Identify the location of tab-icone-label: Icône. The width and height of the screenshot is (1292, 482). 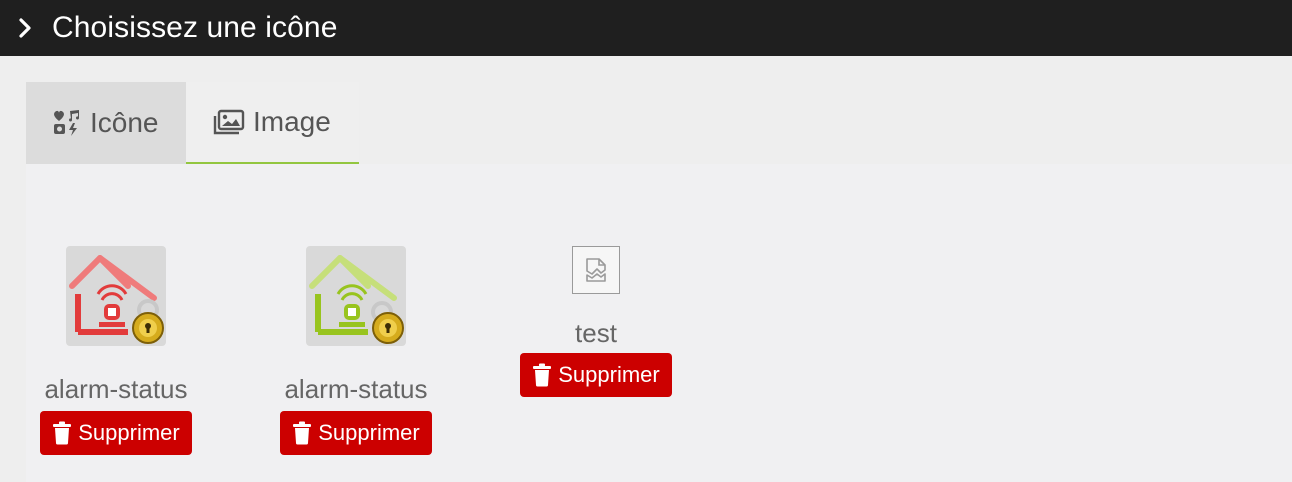
(124, 122).